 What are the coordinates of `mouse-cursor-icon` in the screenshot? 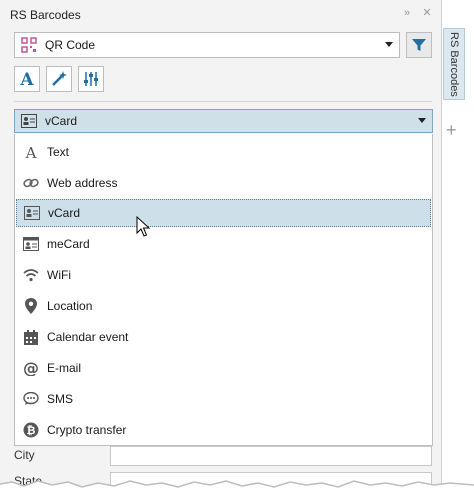 It's located at (143, 226).